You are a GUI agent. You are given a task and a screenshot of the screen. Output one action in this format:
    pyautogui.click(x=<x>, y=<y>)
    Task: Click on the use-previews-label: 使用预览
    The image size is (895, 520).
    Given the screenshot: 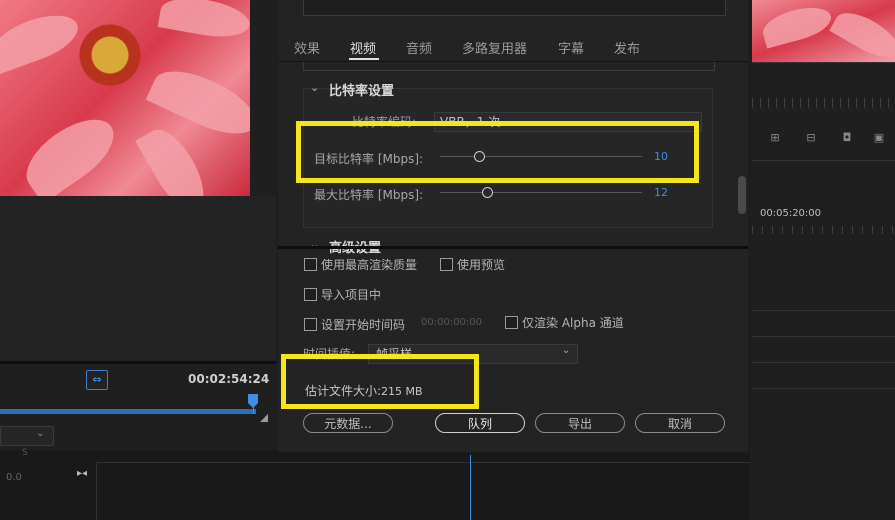 What is the action you would take?
    pyautogui.click(x=481, y=265)
    